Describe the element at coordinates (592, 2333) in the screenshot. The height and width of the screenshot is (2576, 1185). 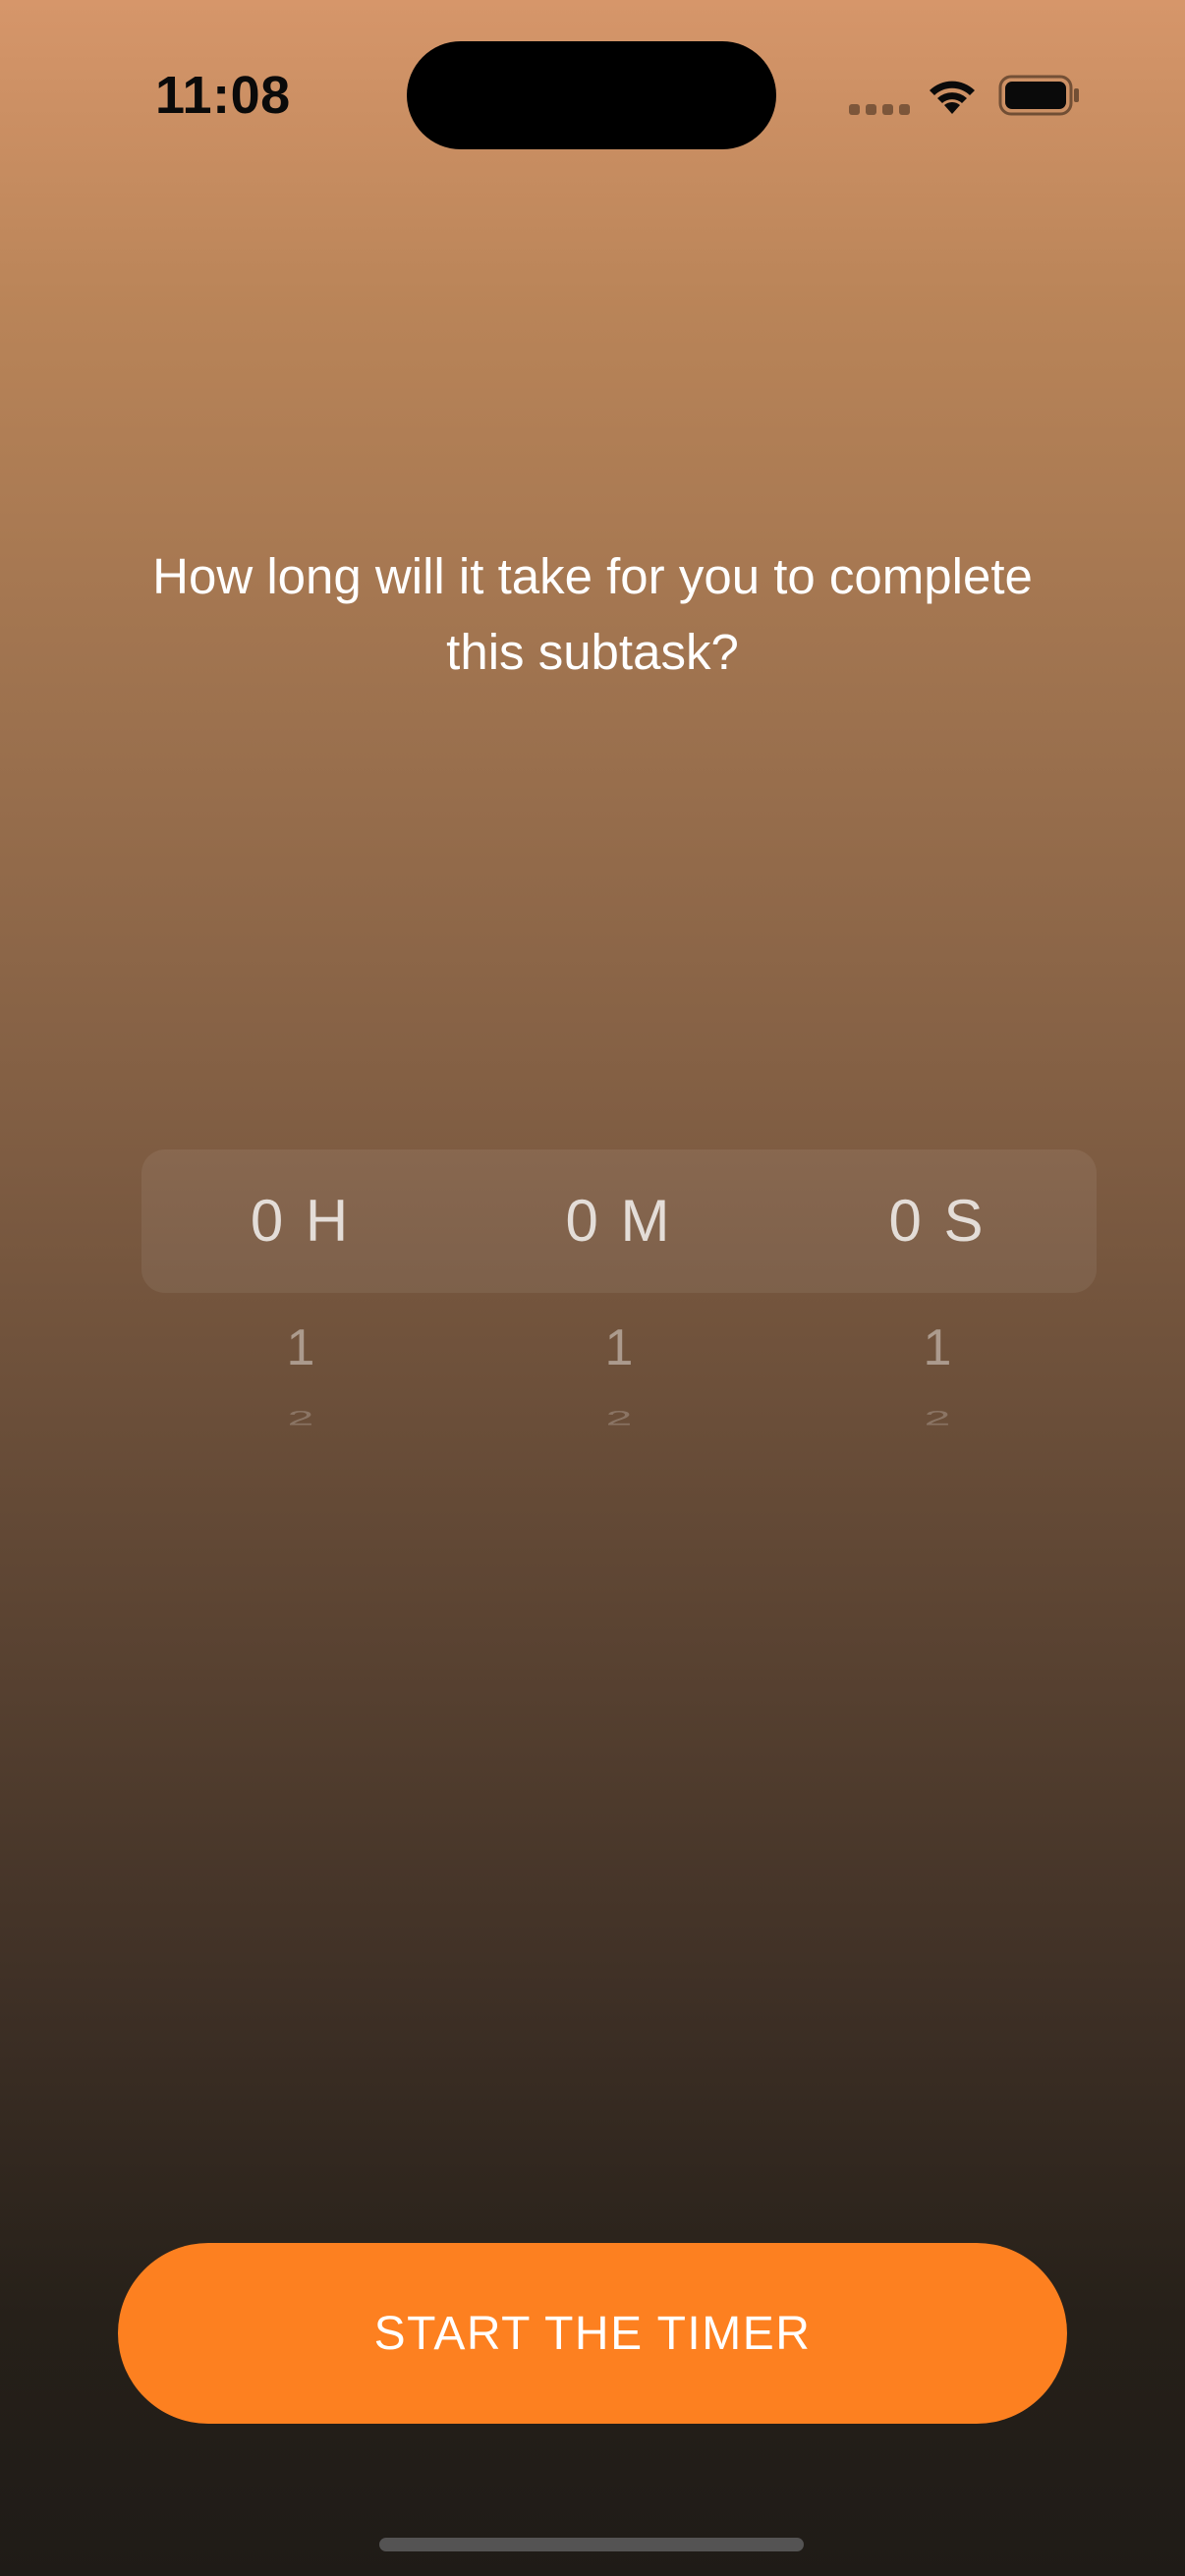
I see `start-timer-button: START THE TIMER` at that location.